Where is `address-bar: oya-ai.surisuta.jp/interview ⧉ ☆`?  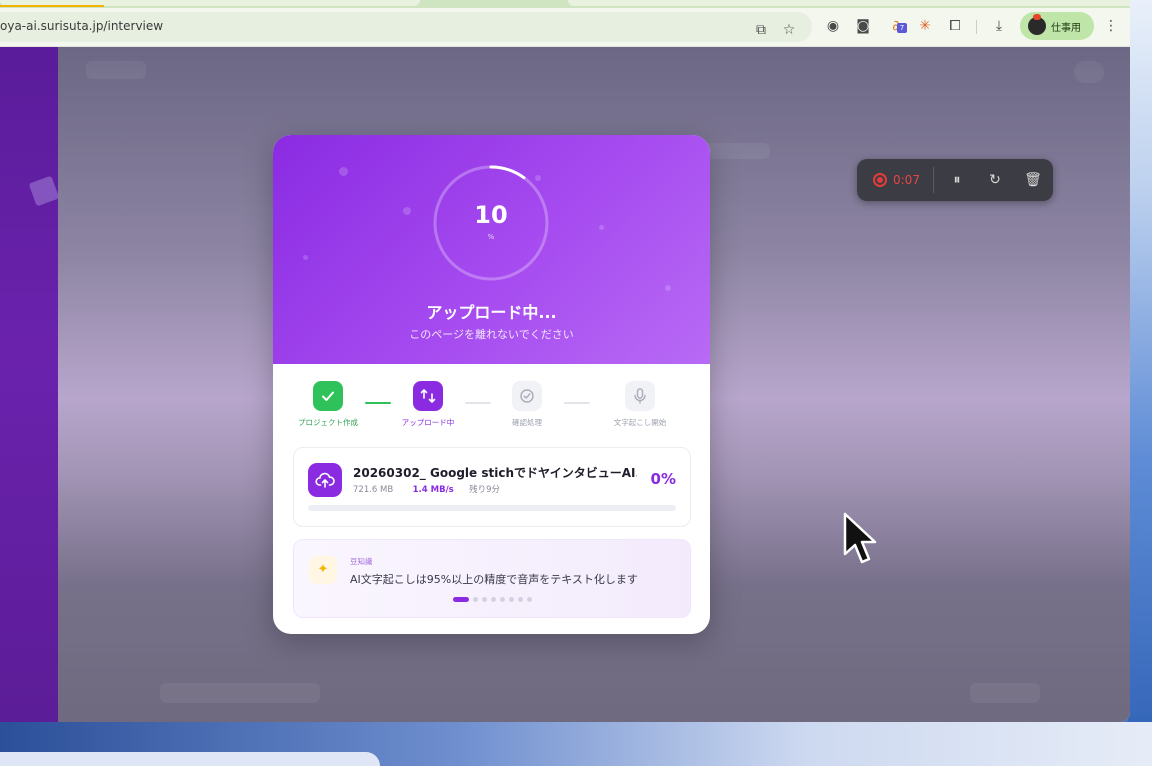
address-bar: oya-ai.surisuta.jp/interview ⧉ ☆ is located at coordinates (406, 27).